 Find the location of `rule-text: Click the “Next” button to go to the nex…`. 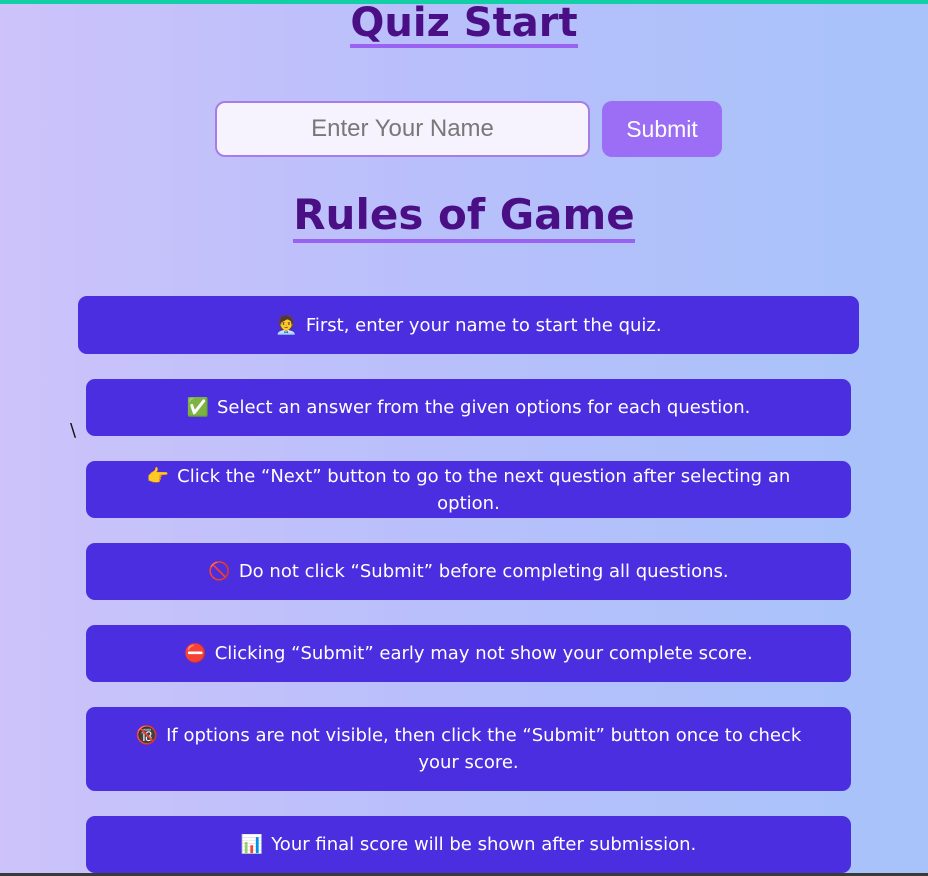

rule-text: Click the “Next” button to go to the nex… is located at coordinates (484, 489).